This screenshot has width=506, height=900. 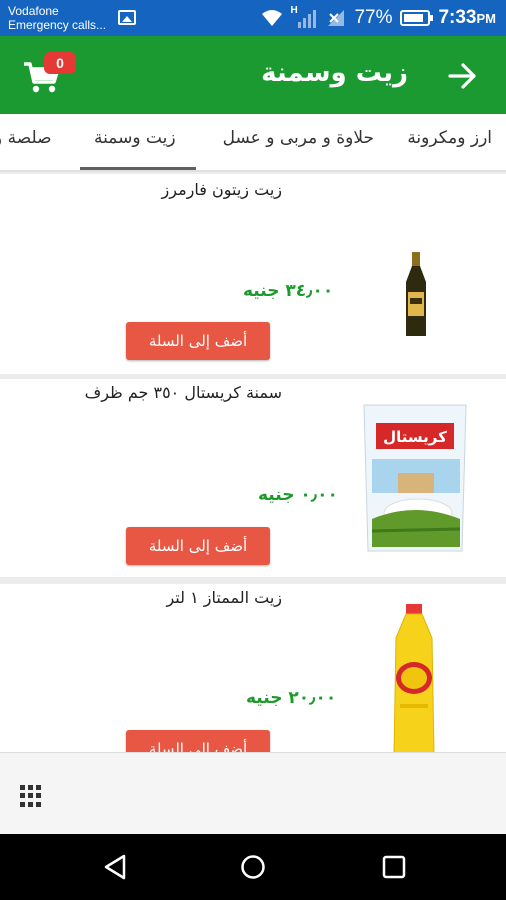 I want to click on product-name: سمنة كريستال ٣٥٠ جم ظرف, so click(x=183, y=392).